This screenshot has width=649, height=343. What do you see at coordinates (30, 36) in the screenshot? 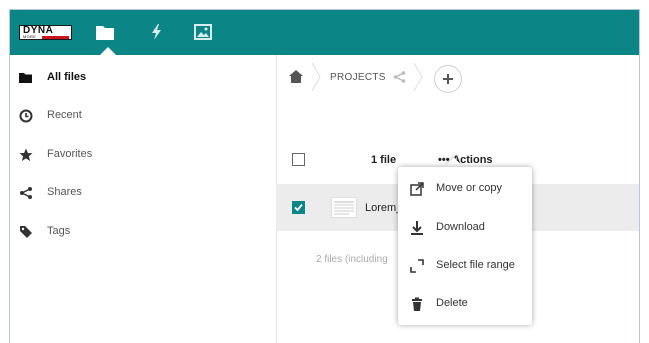
I see `logo-subtext: MORE` at bounding box center [30, 36].